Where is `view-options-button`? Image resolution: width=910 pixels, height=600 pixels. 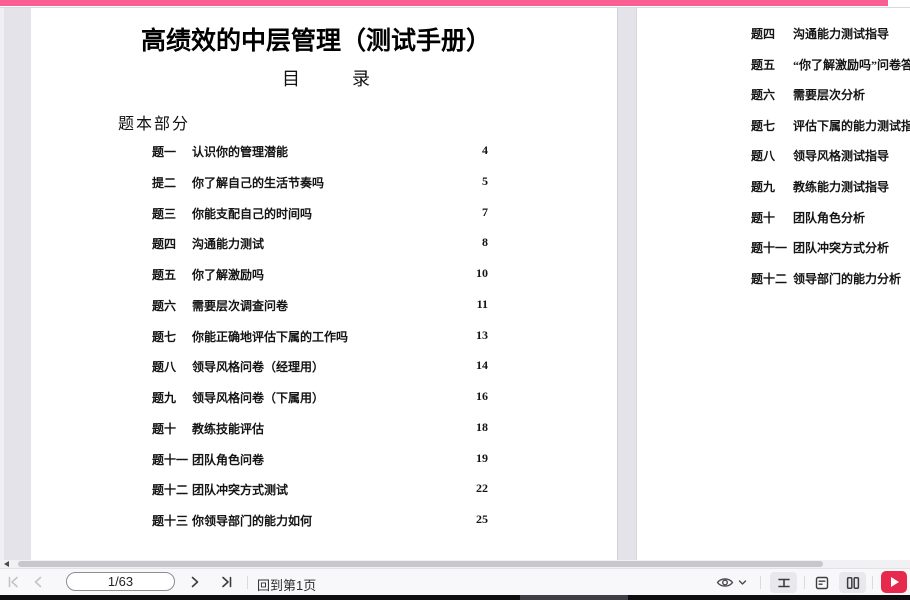 view-options-button is located at coordinates (732, 582).